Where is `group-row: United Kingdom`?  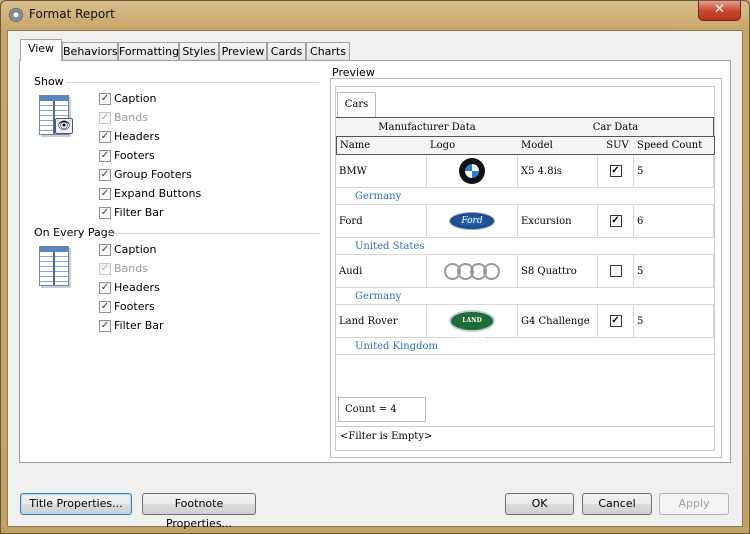
group-row: United Kingdom is located at coordinates (525, 346).